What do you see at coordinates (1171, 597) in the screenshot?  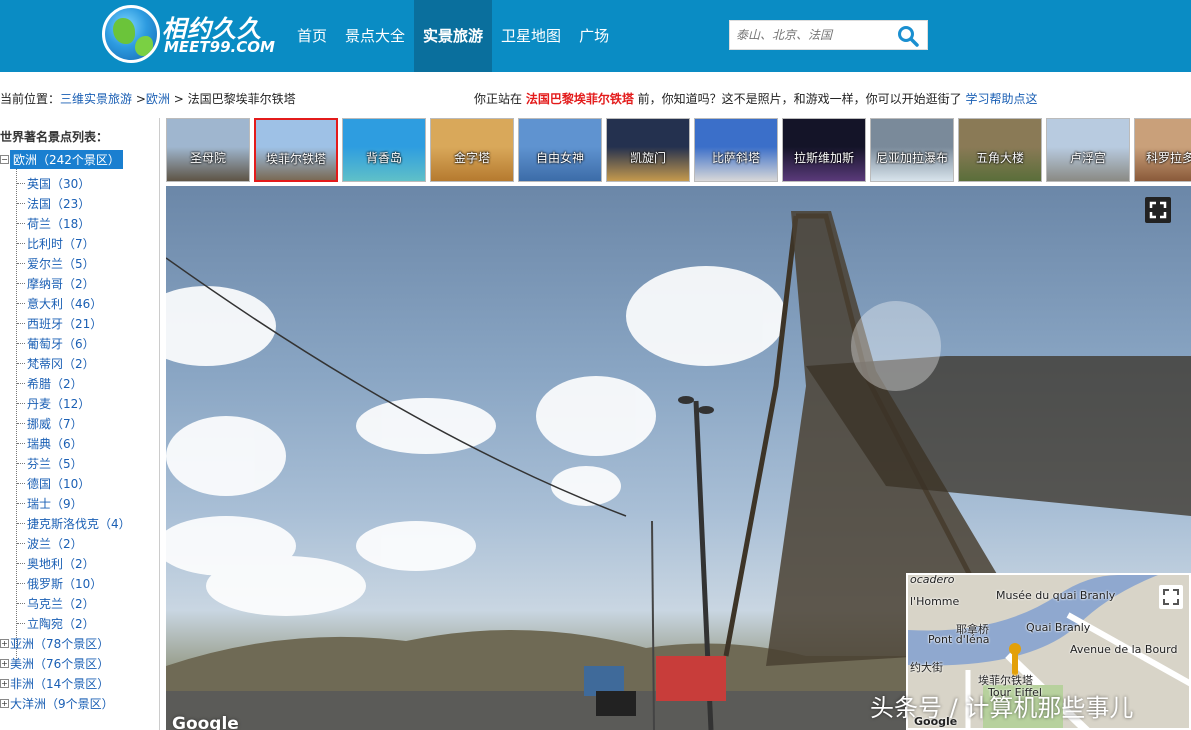 I see `map-expand-icon` at bounding box center [1171, 597].